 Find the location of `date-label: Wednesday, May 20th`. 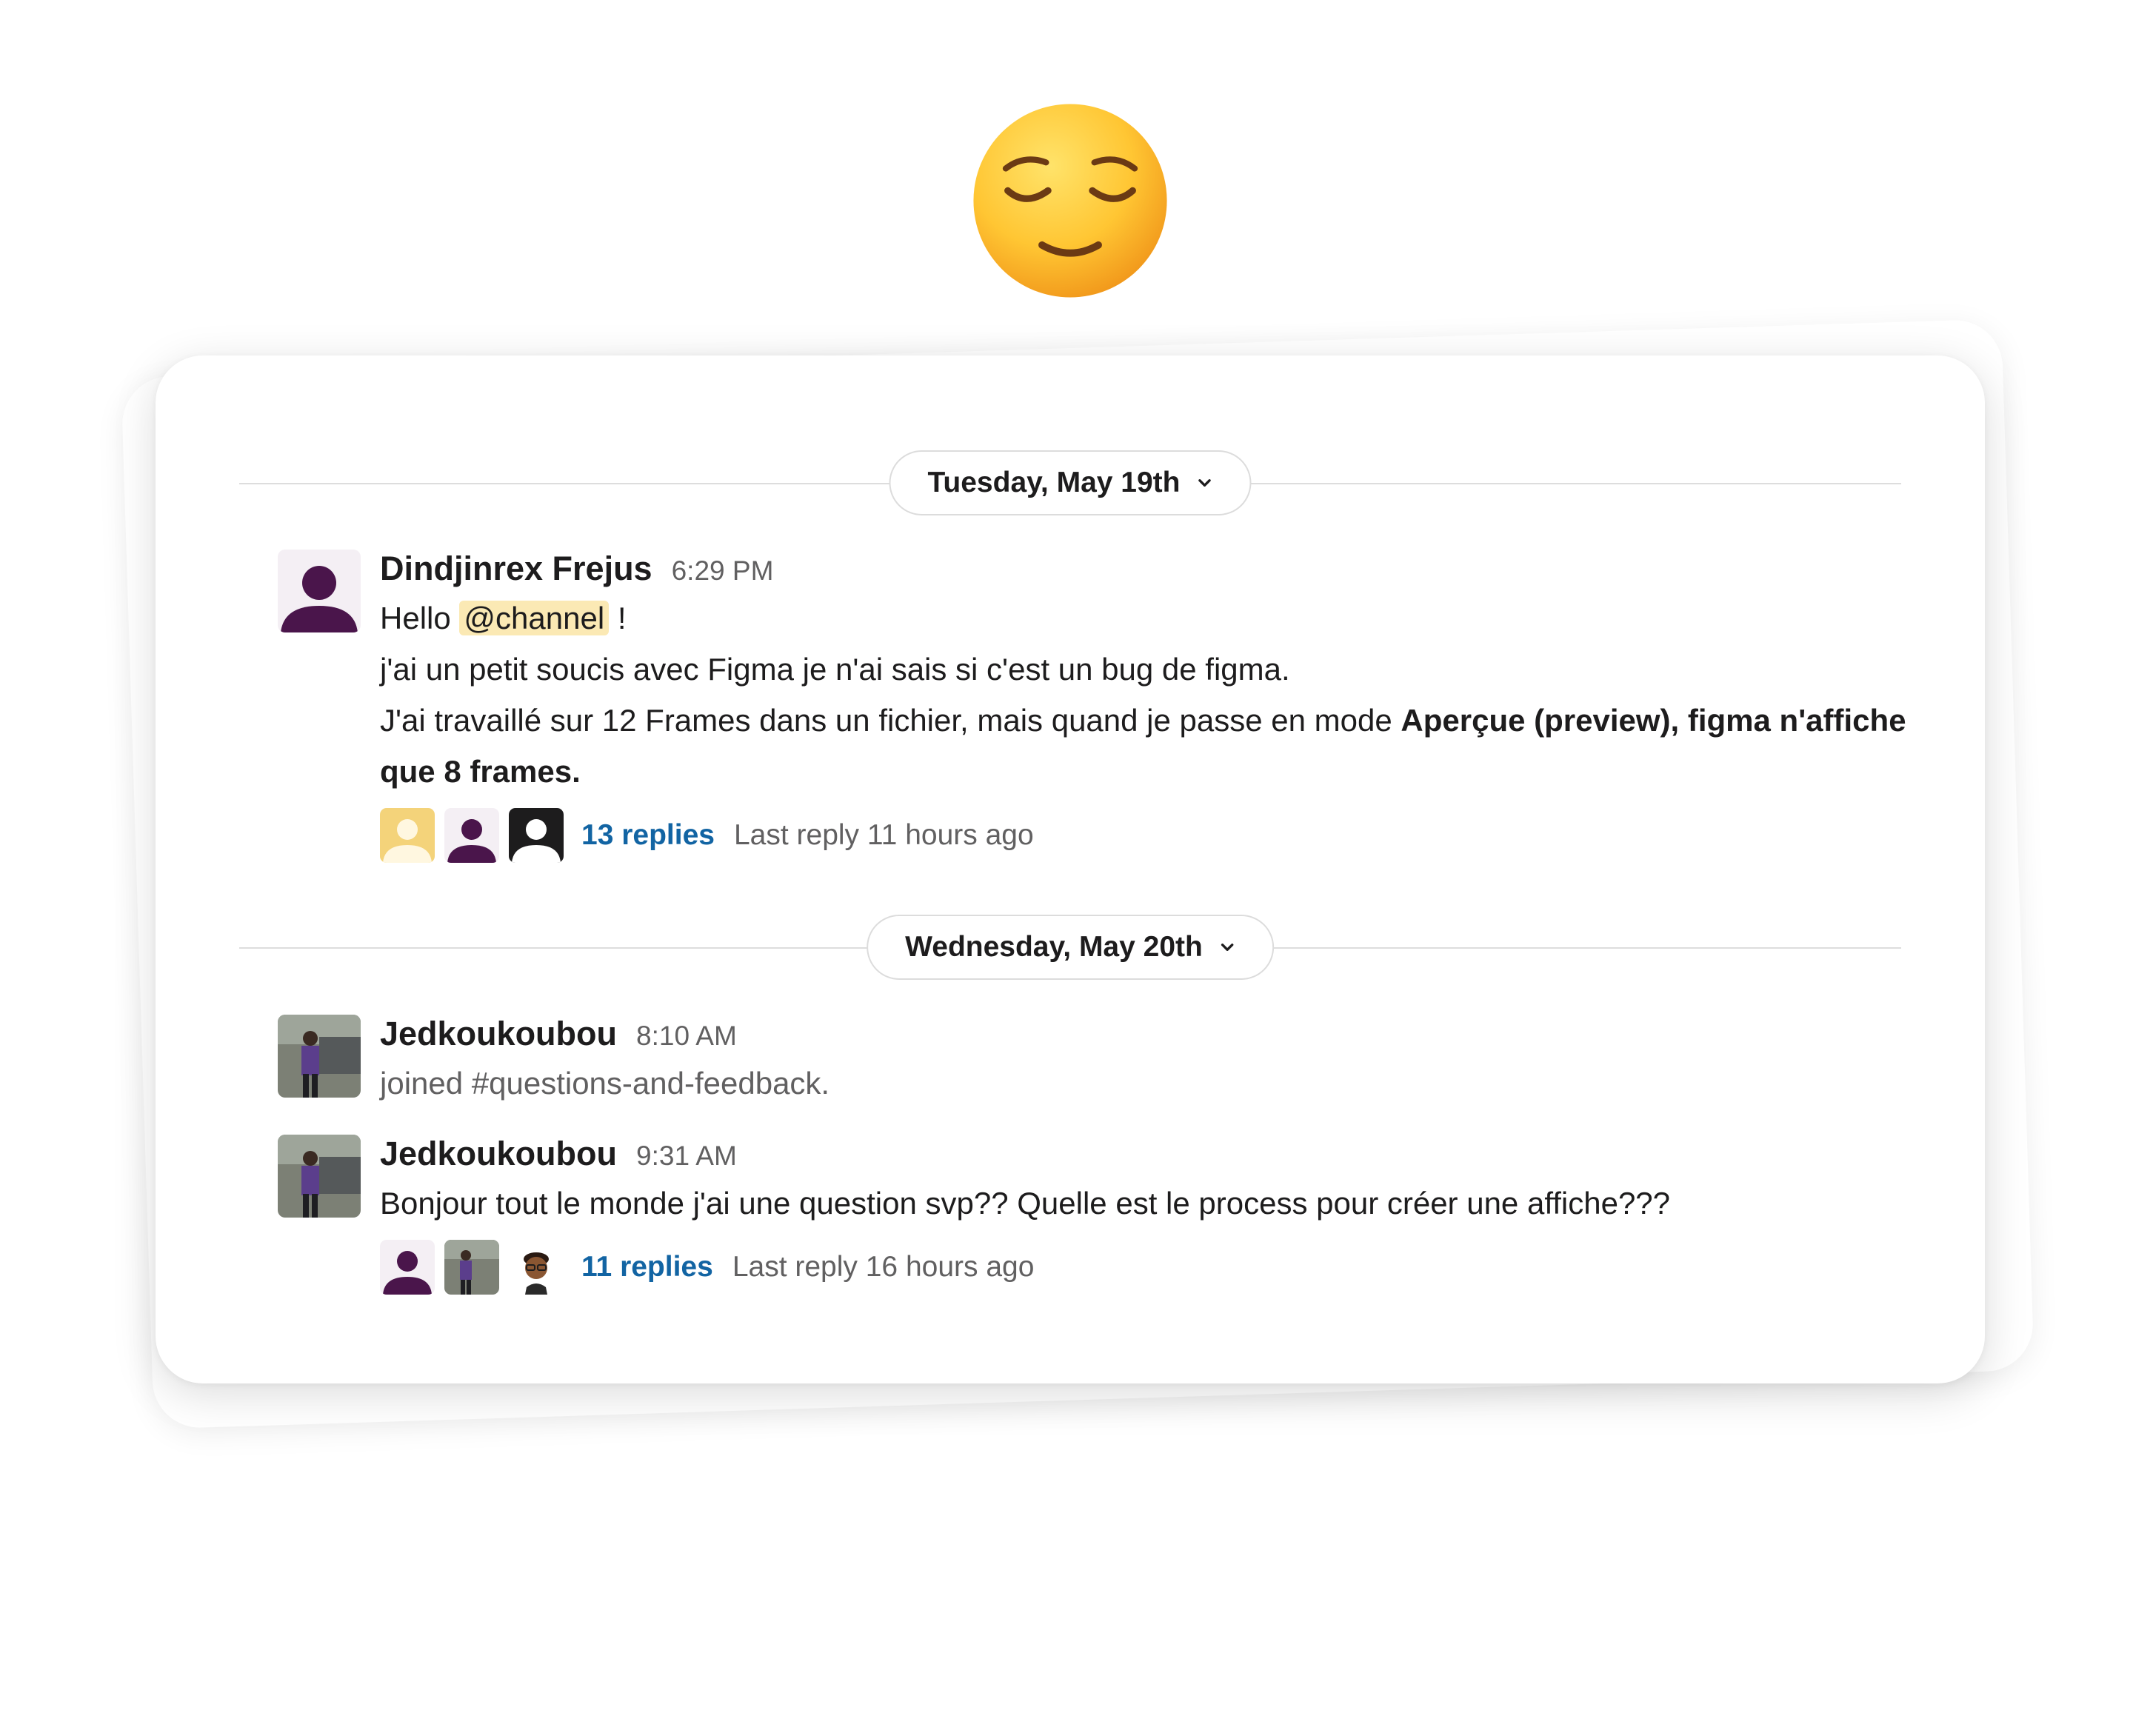

date-label: Wednesday, May 20th is located at coordinates (1054, 947).